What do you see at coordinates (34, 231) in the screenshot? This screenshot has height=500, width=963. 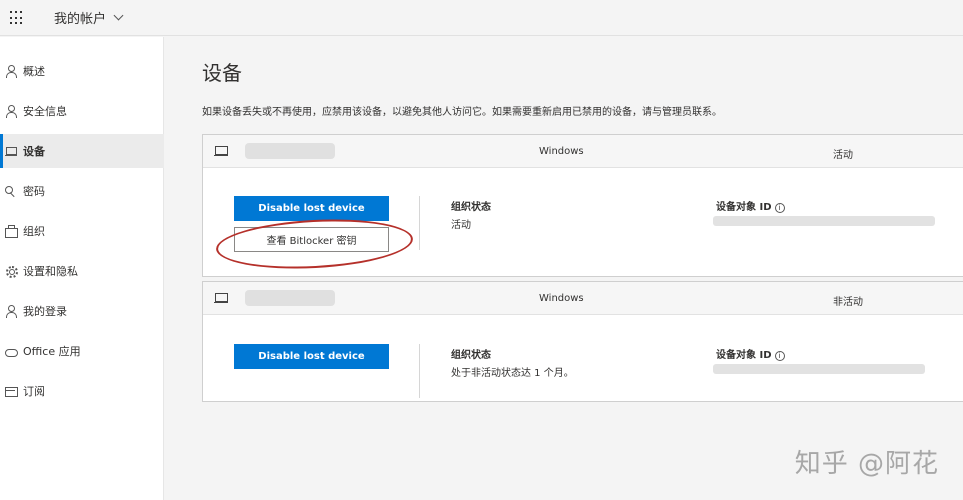 I see `sidebar-item-label: 组织` at bounding box center [34, 231].